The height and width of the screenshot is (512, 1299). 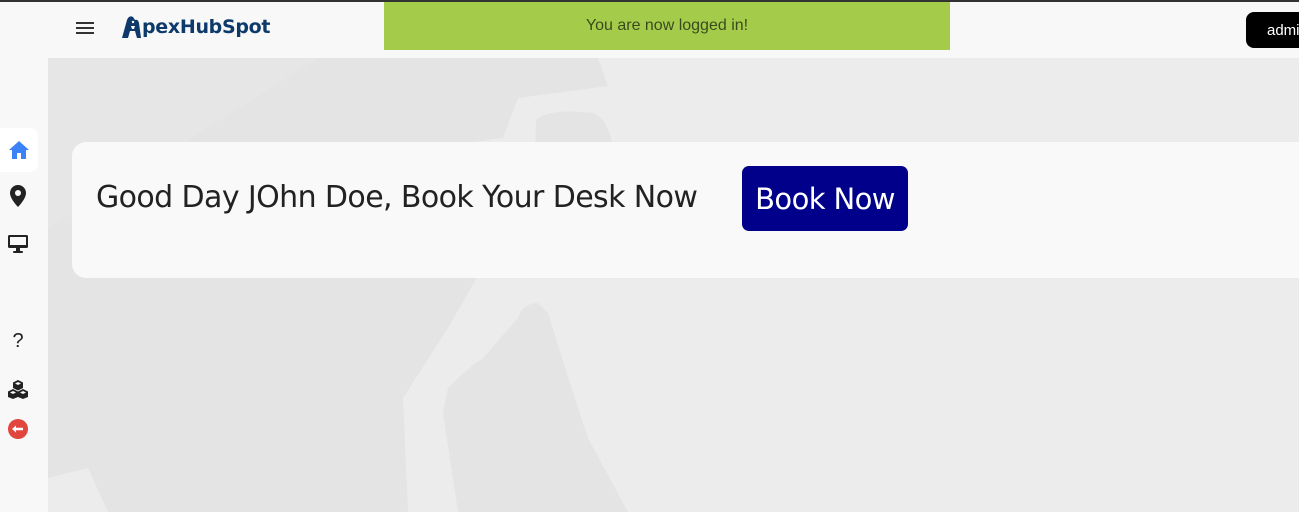 I want to click on login-success-banner: You are now logged in!, so click(x=667, y=26).